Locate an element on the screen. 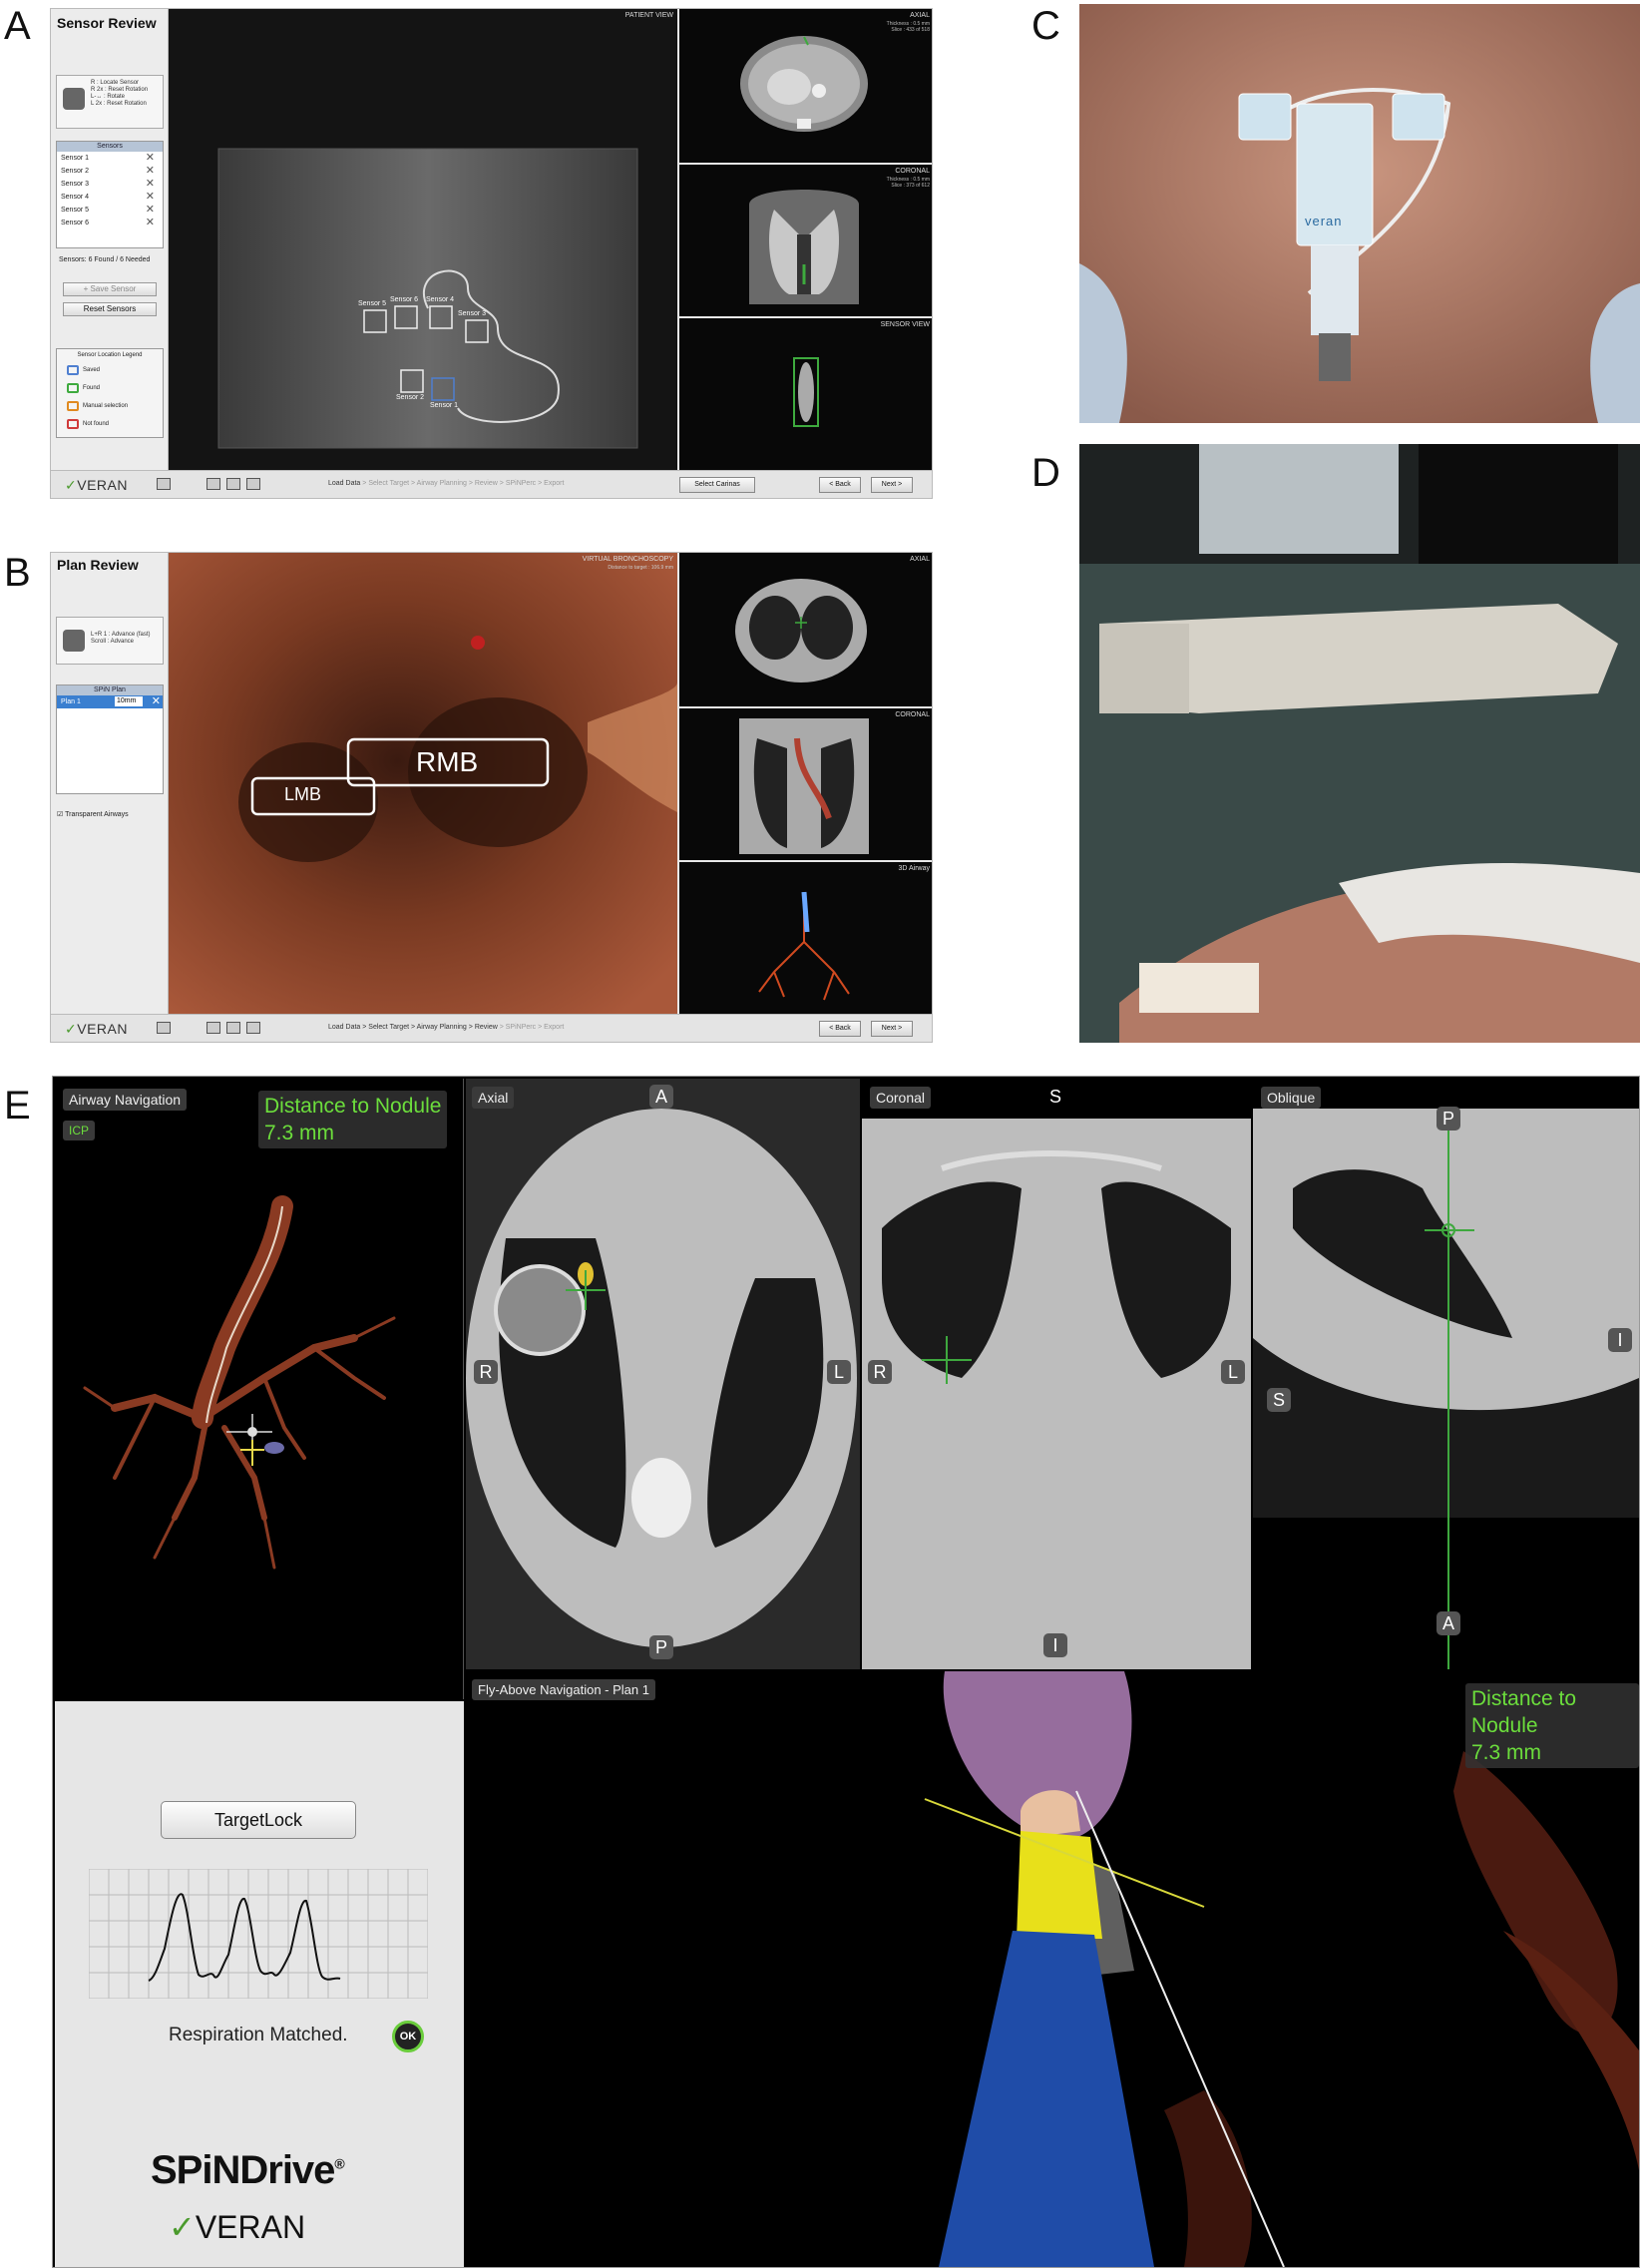 The image size is (1640, 2268). transparent-airways-checkbox: ☑ Transparent Airways is located at coordinates (93, 814).